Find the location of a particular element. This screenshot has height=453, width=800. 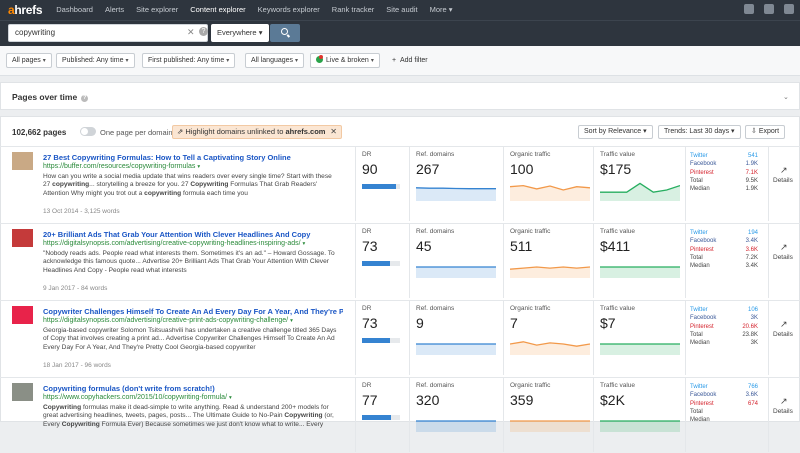

search-input: copywriting is located at coordinates (108, 33).